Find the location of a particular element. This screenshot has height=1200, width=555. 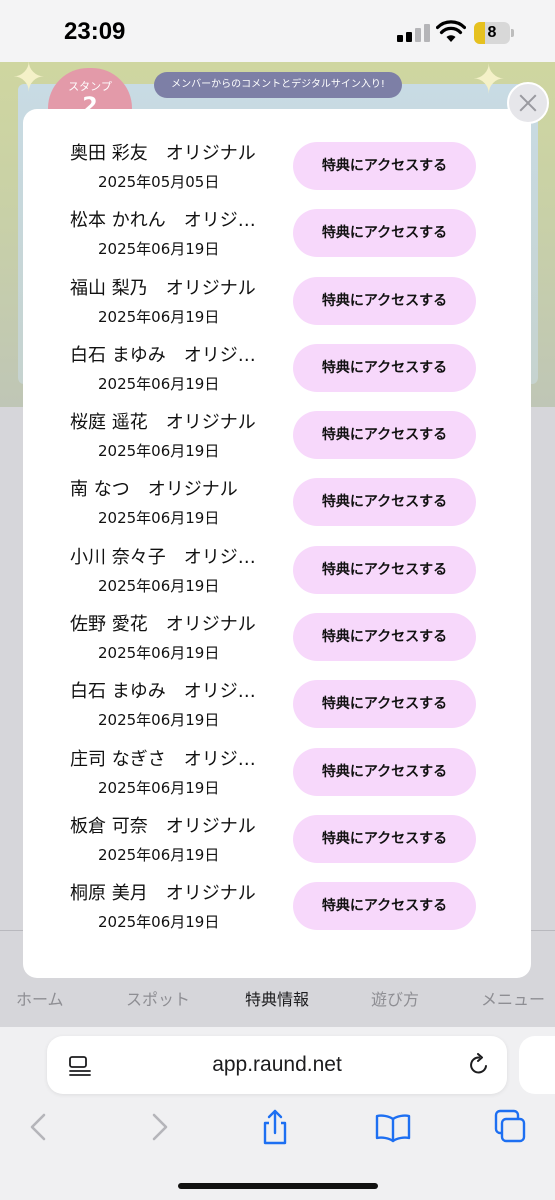

share-icon is located at coordinates (275, 1127).